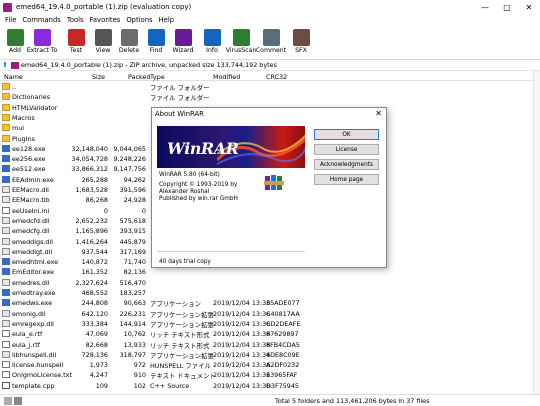  Describe the element at coordinates (167, 20) in the screenshot. I see `menu-help: Help` at that location.